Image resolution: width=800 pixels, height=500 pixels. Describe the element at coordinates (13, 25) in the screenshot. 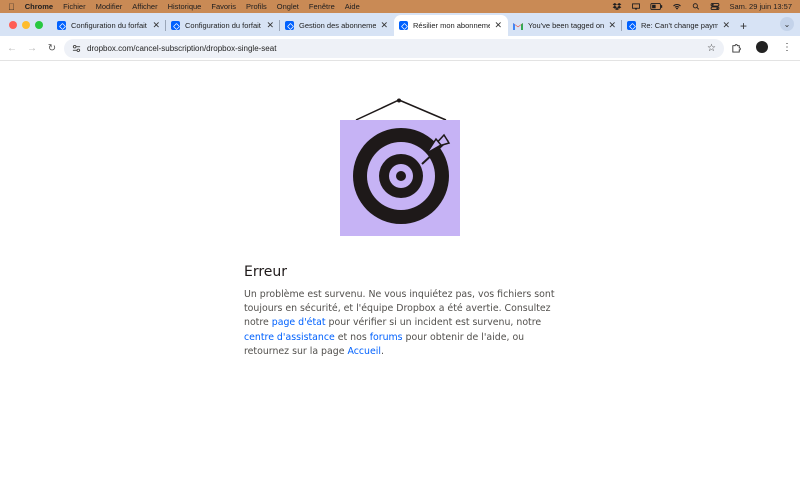

I see `close-window-button` at that location.